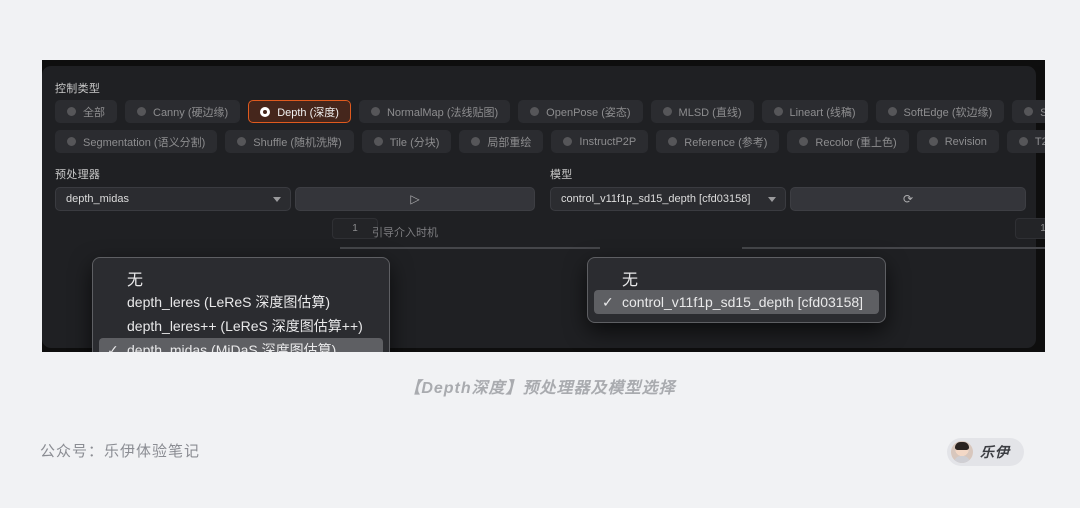  I want to click on control-type-chip-r2-0: Segmentation (语义分割), so click(136, 141).